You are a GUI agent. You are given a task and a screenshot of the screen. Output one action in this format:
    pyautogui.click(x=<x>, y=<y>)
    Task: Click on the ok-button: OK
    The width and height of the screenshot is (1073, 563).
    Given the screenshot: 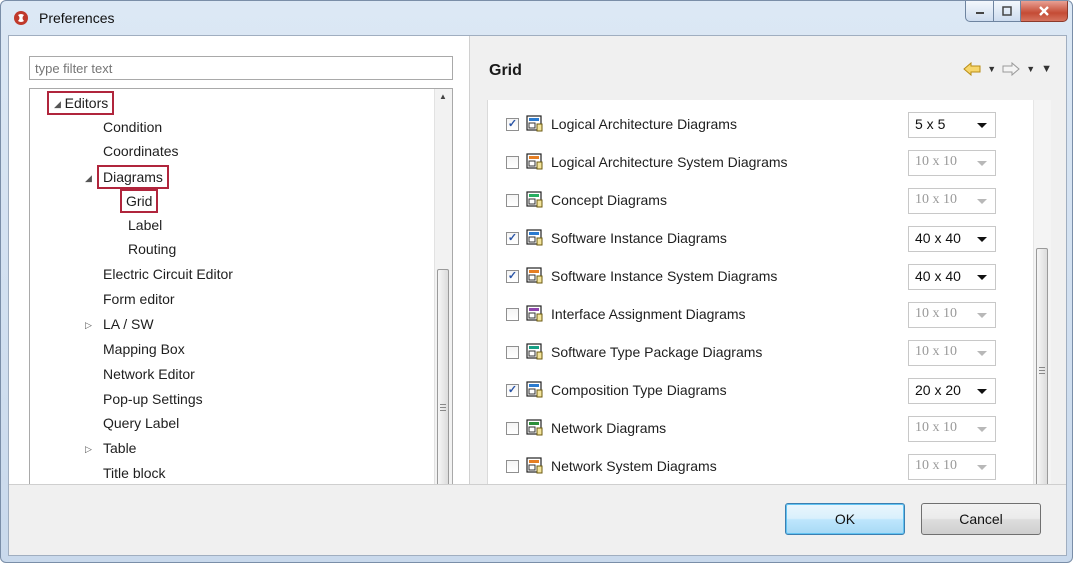 What is the action you would take?
    pyautogui.click(x=845, y=519)
    